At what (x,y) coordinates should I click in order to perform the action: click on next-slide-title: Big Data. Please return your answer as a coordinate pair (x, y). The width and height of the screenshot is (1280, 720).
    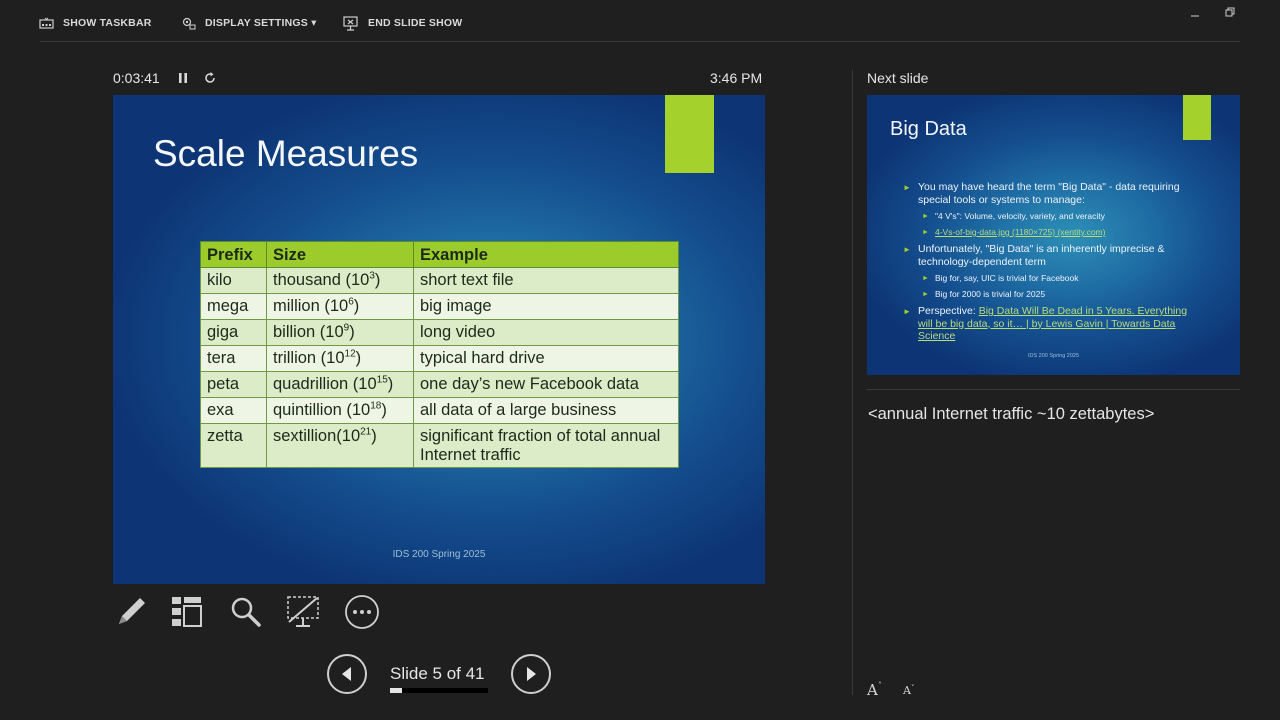
    Looking at the image, I should click on (928, 129).